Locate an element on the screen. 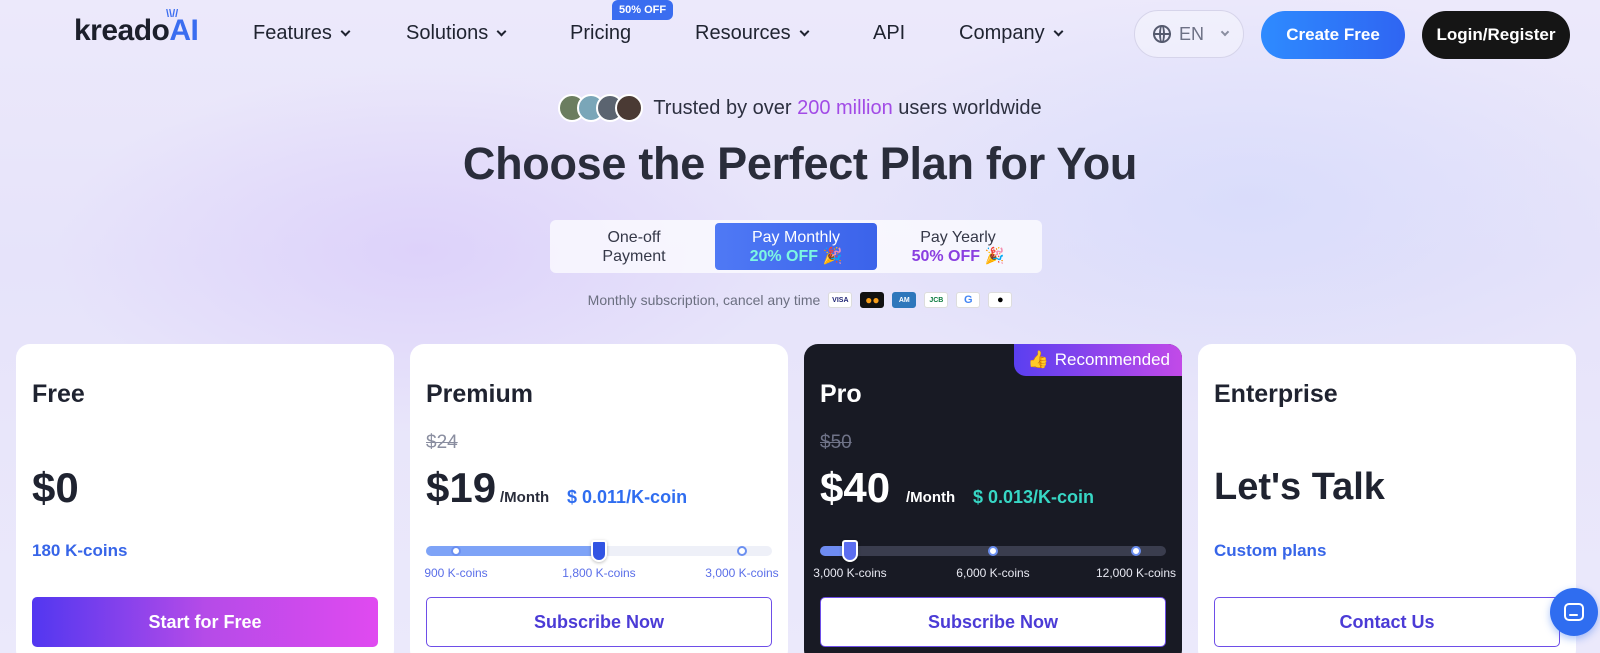  pricing-discount-badge: 50% OFF is located at coordinates (643, 10).